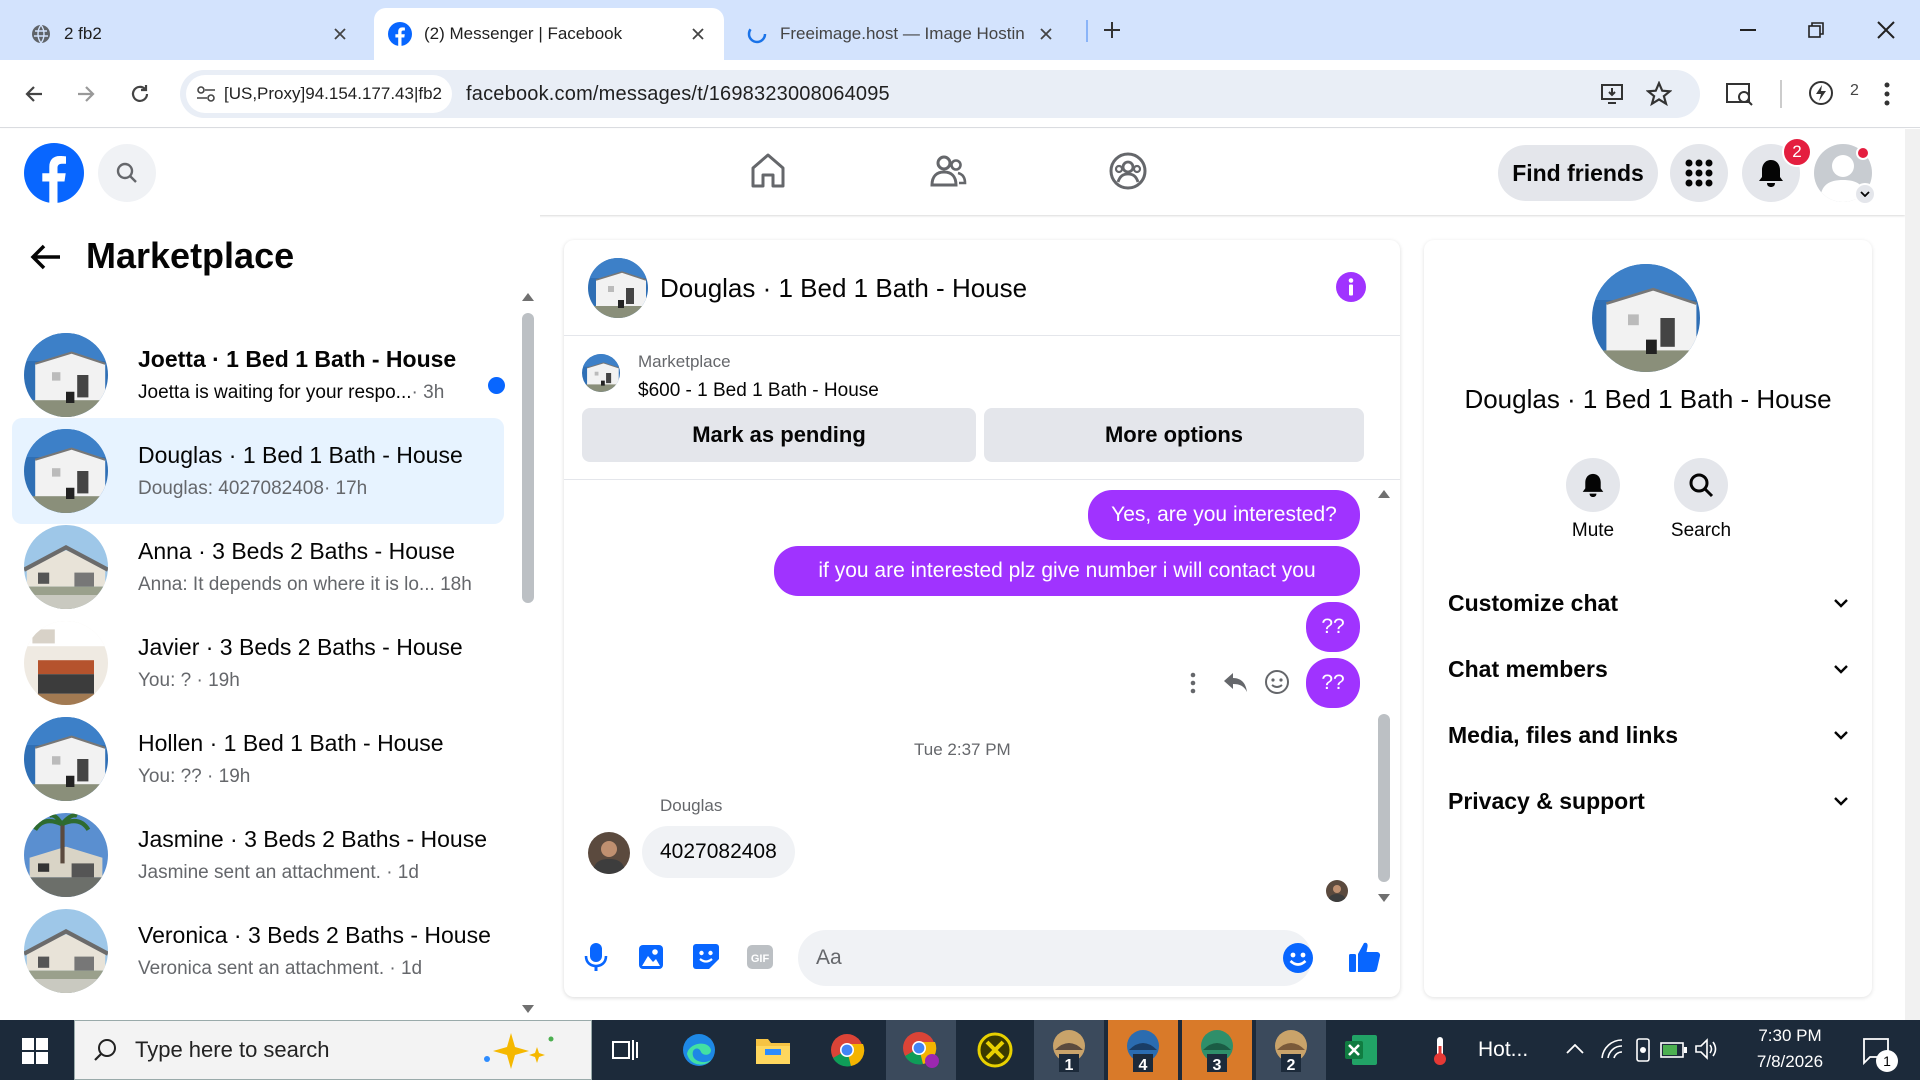 The width and height of the screenshot is (1920, 1080). I want to click on find-friends-button: Find friends, so click(1578, 173).